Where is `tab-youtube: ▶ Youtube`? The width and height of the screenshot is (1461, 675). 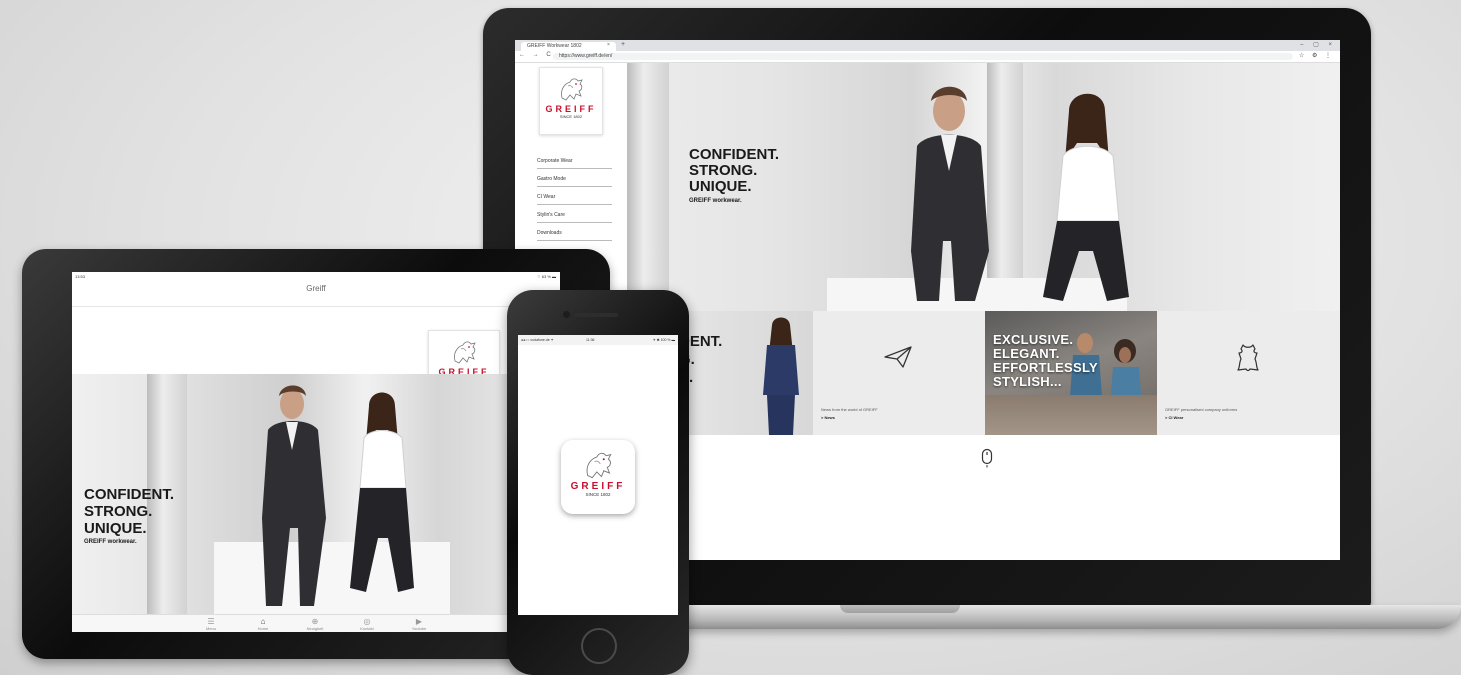 tab-youtube: ▶ Youtube is located at coordinates (419, 624).